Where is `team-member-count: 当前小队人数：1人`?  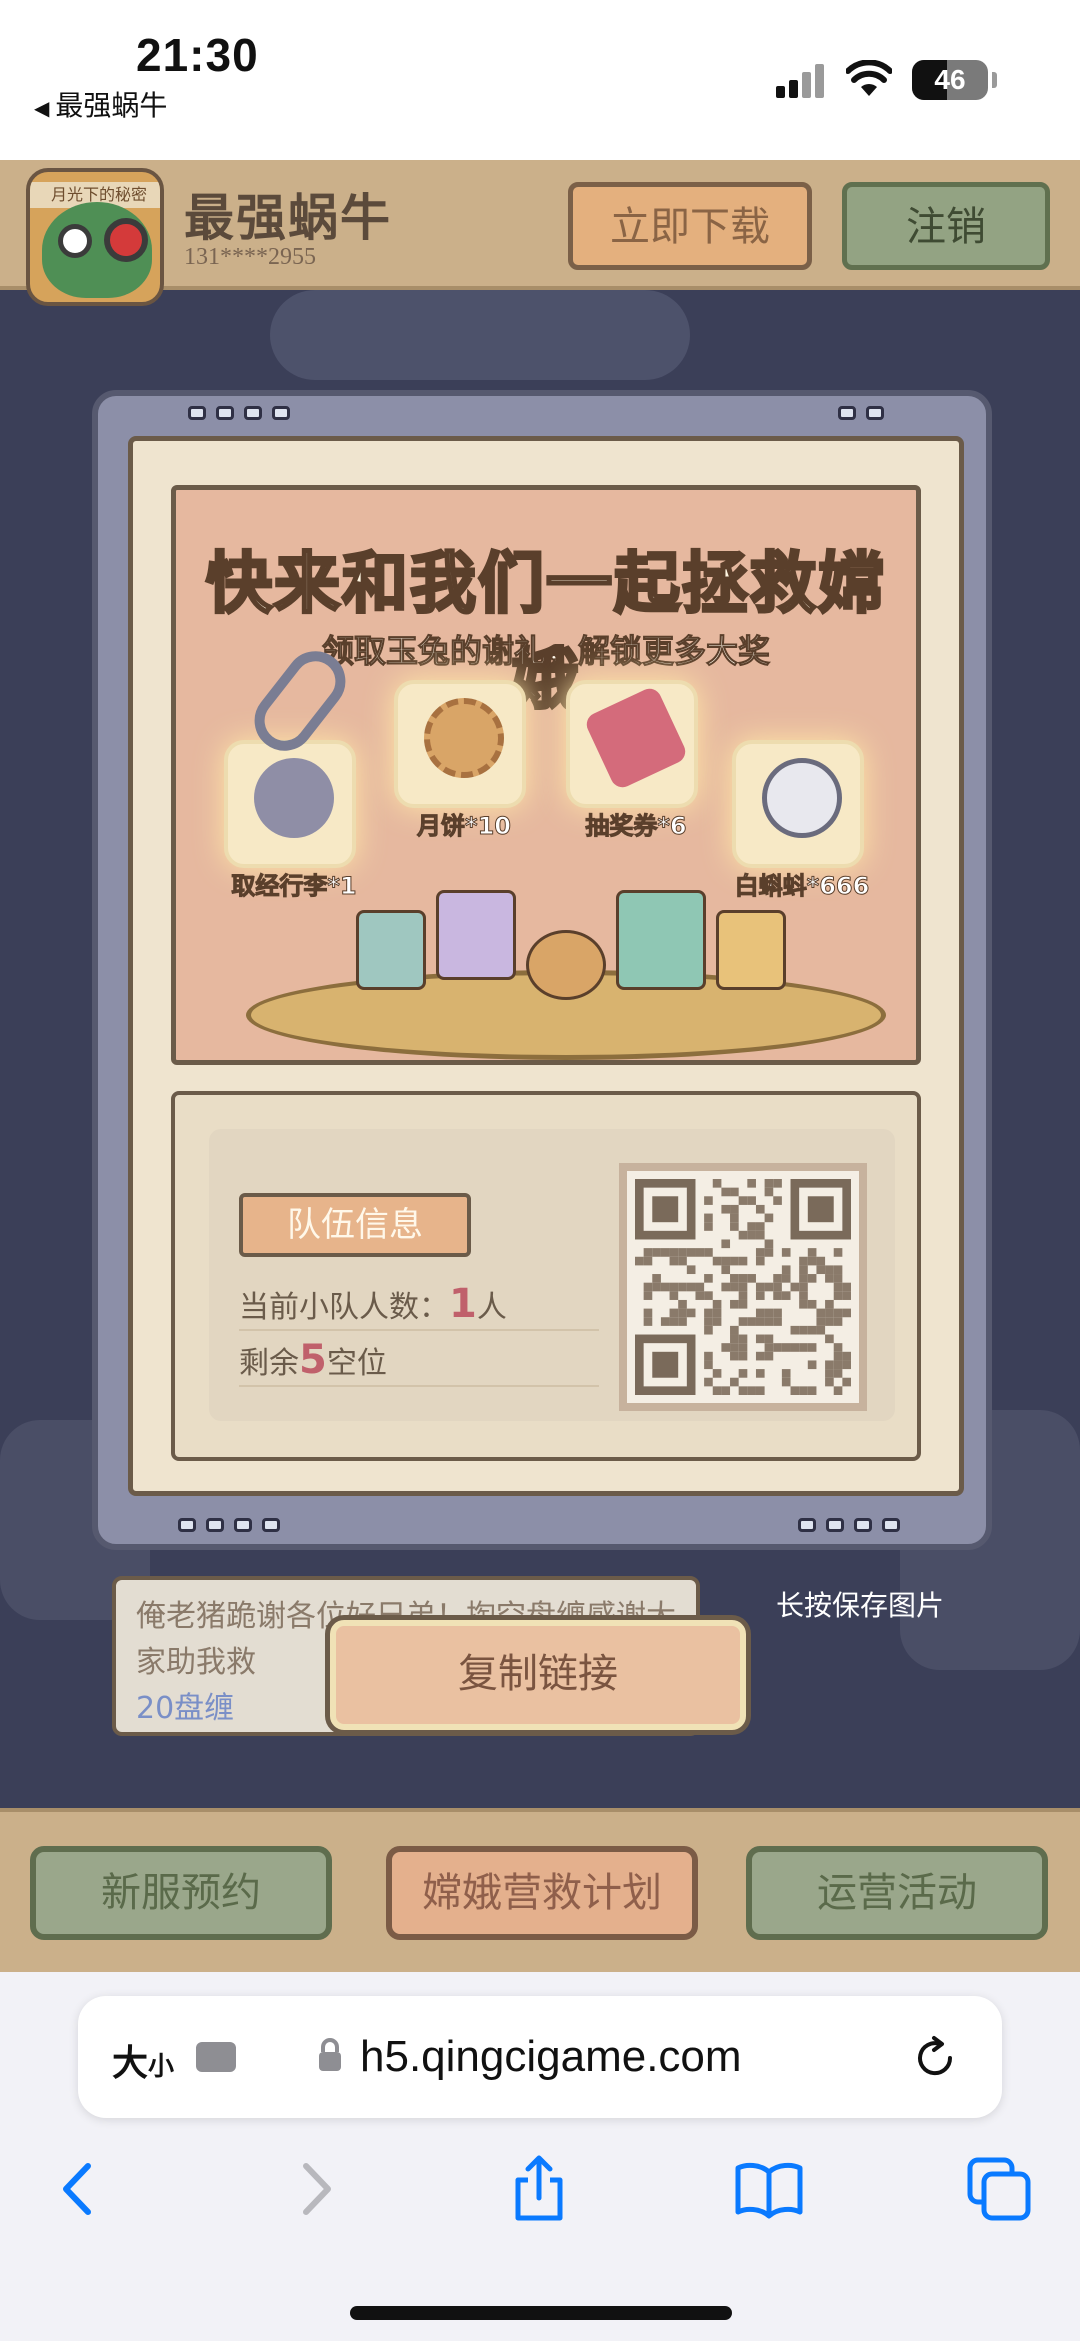
team-member-count: 当前小队人数：1人 is located at coordinates (373, 1304).